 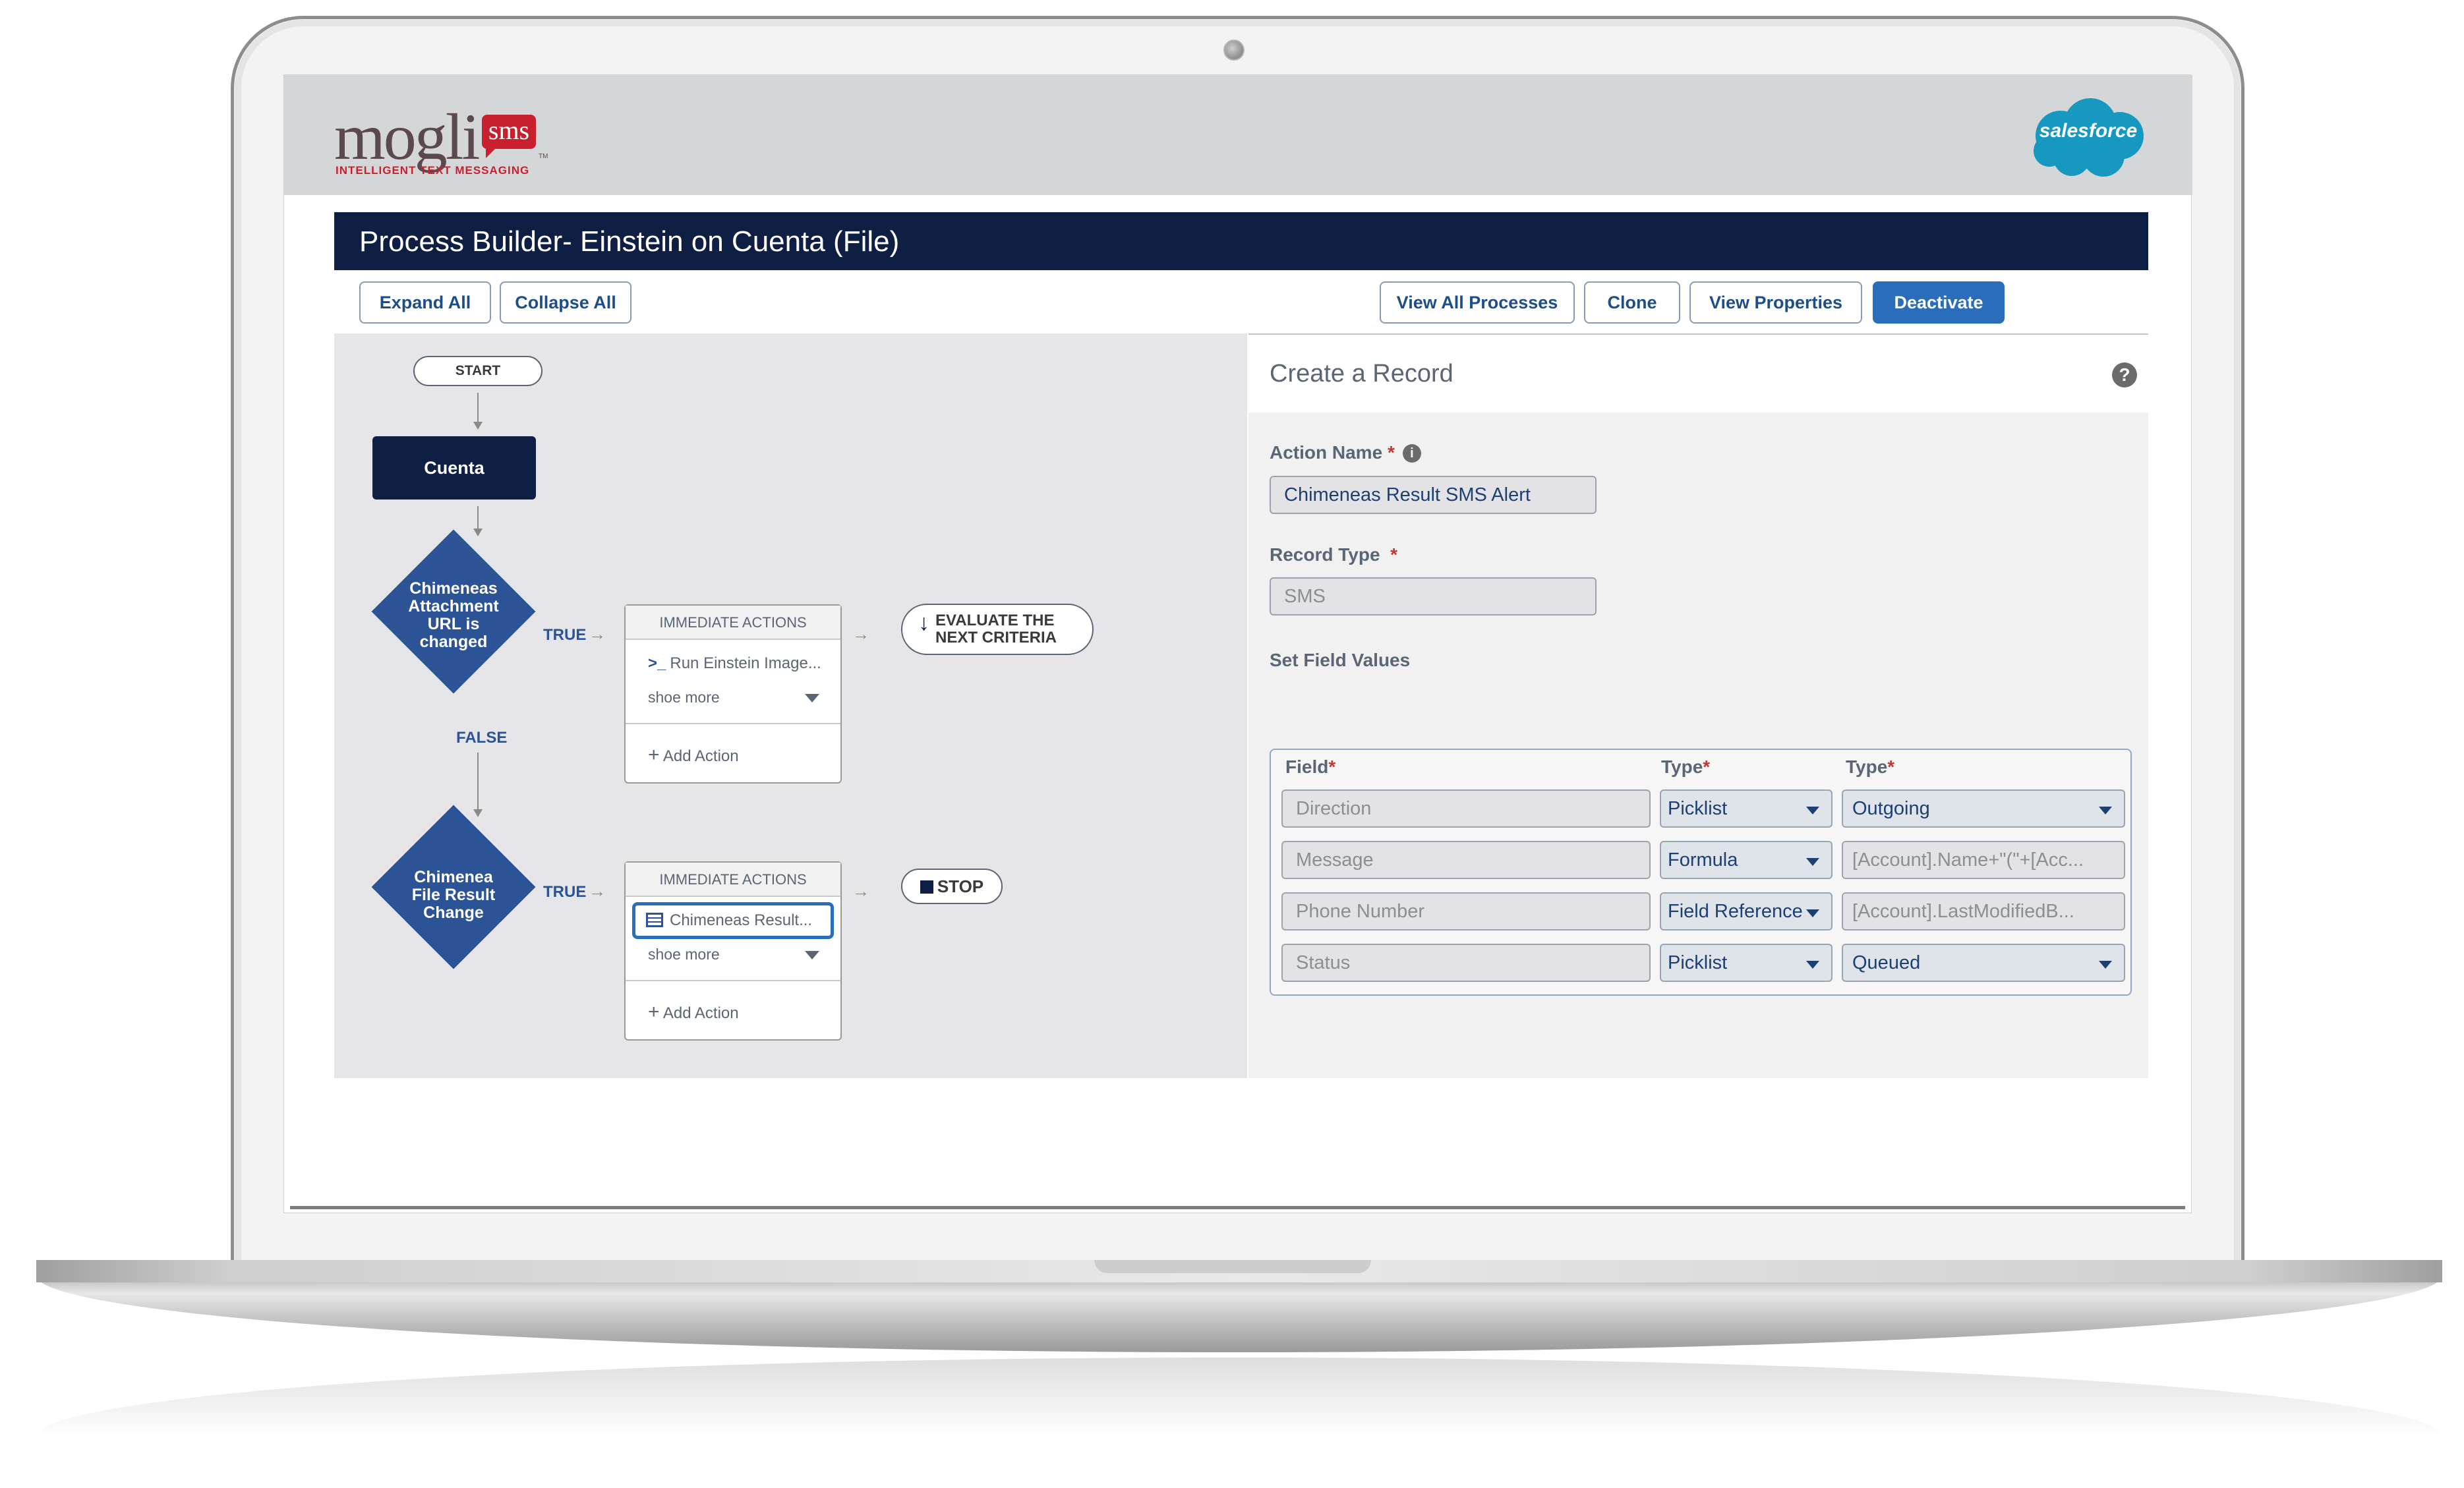 I want to click on sms-logo-badge: sms, so click(x=509, y=137).